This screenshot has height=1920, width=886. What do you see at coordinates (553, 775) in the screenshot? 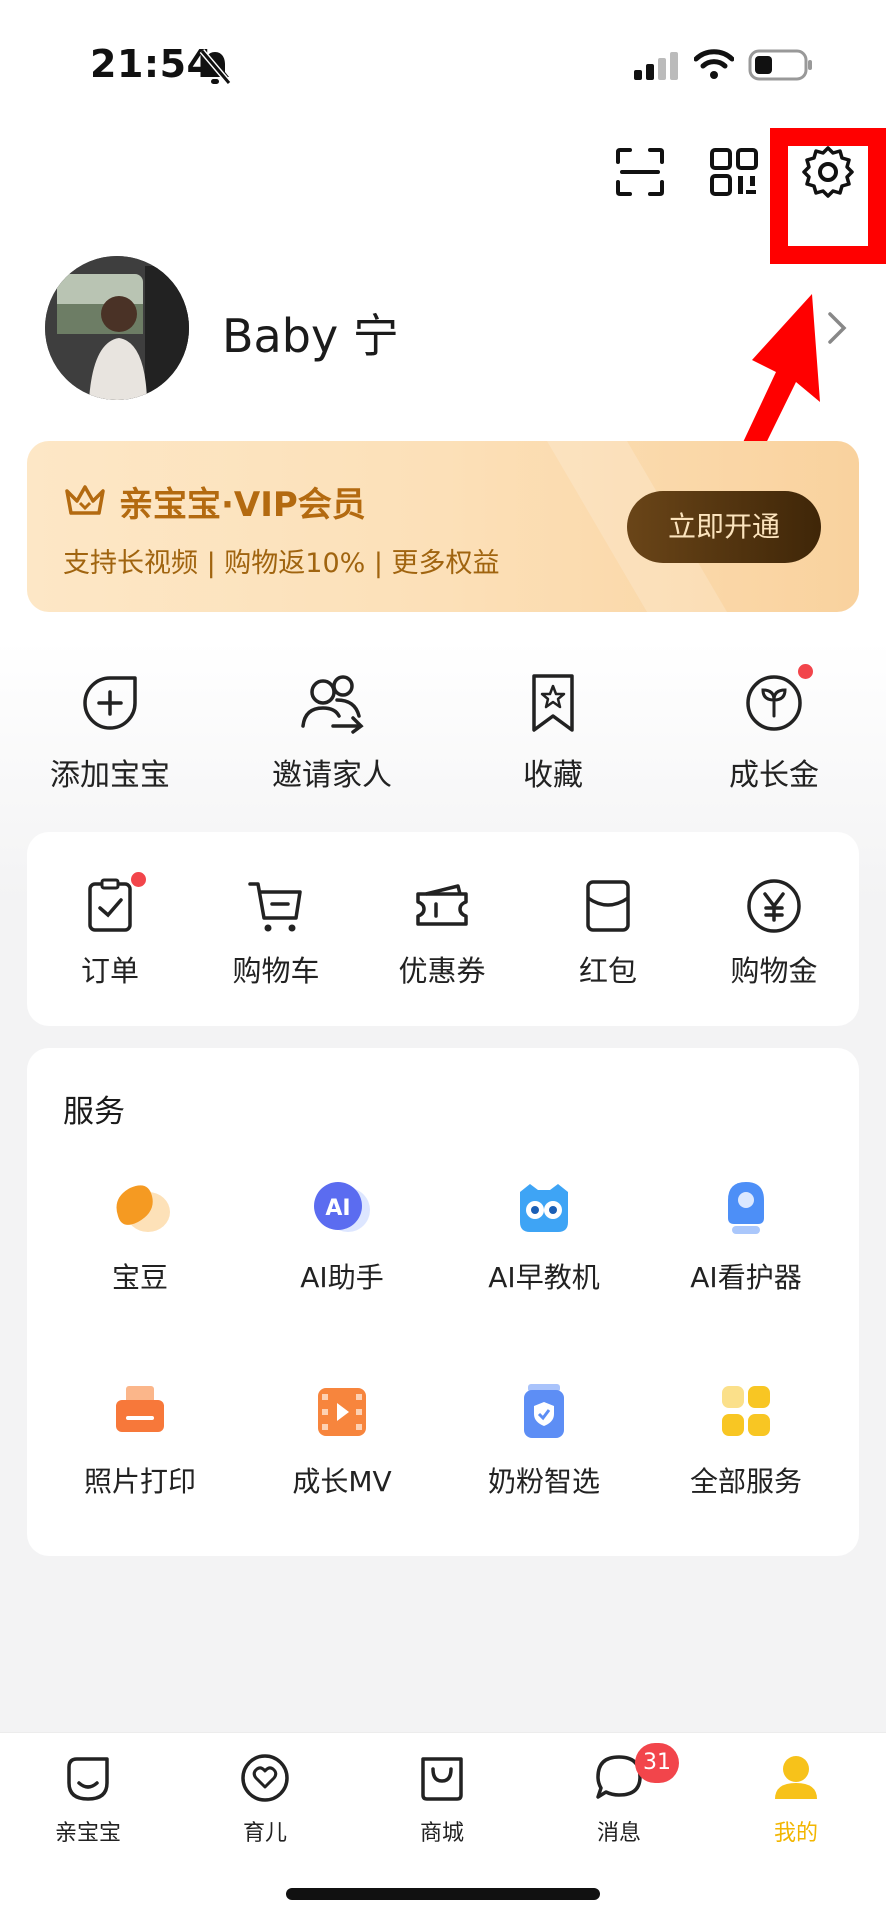
I see `quick-favorites-label: 收藏` at bounding box center [553, 775].